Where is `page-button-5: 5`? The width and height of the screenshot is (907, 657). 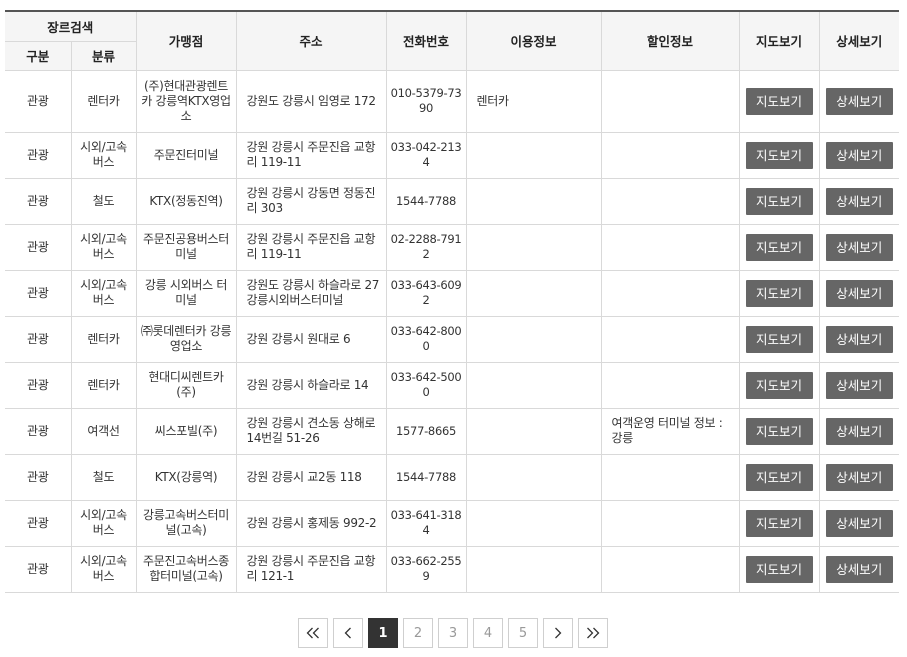
page-button-5: 5 is located at coordinates (523, 633).